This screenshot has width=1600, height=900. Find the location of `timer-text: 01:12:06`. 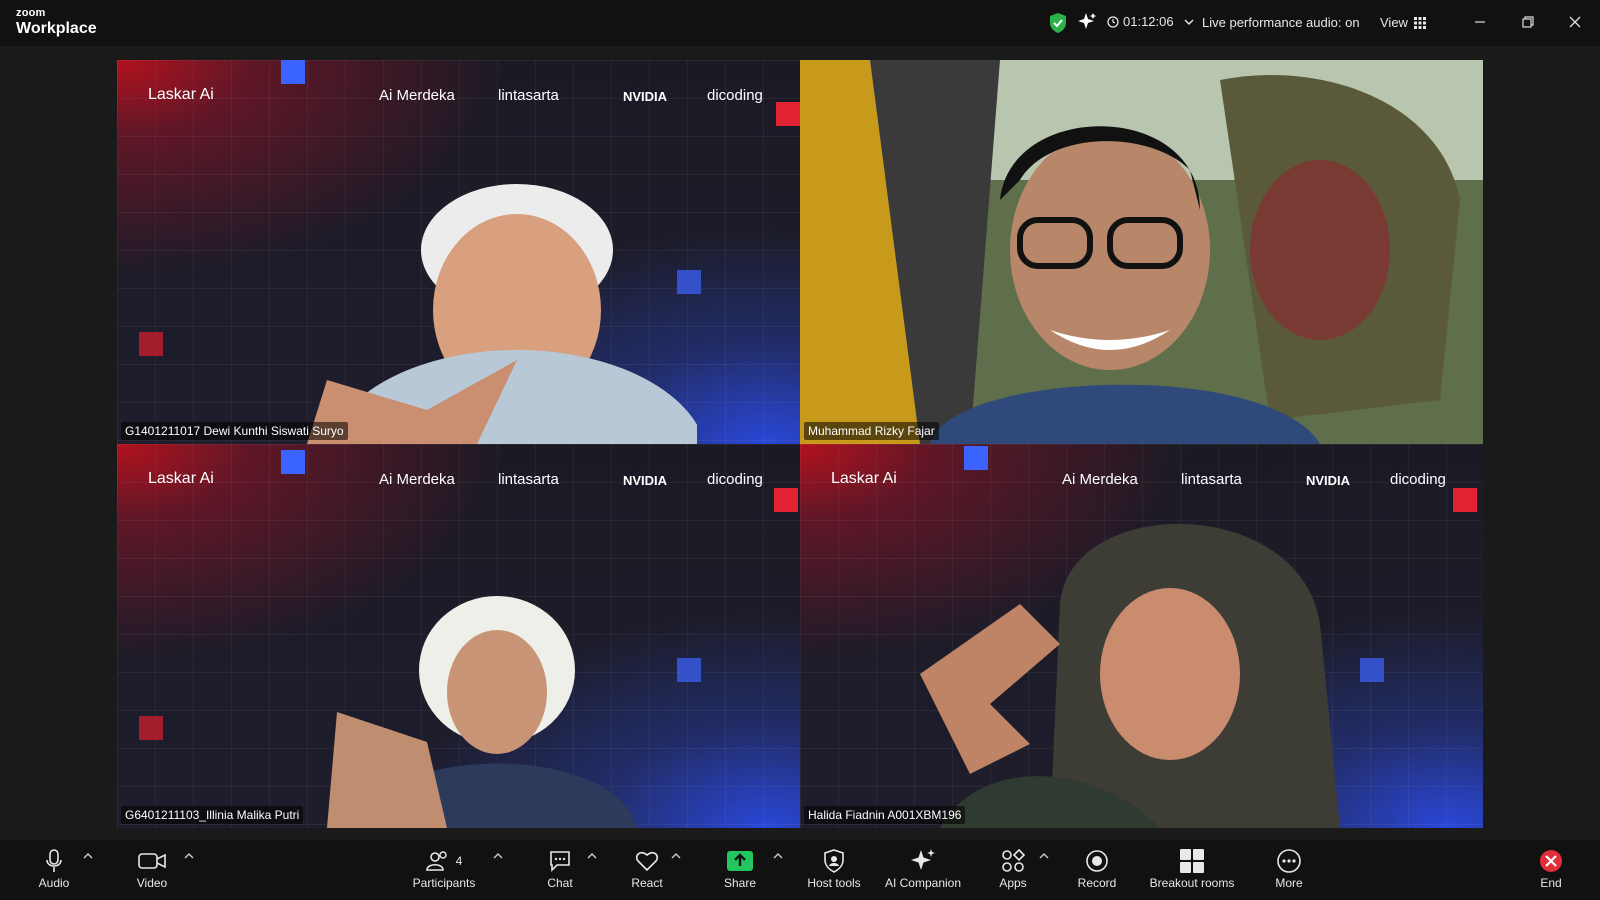

timer-text: 01:12:06 is located at coordinates (1148, 21).